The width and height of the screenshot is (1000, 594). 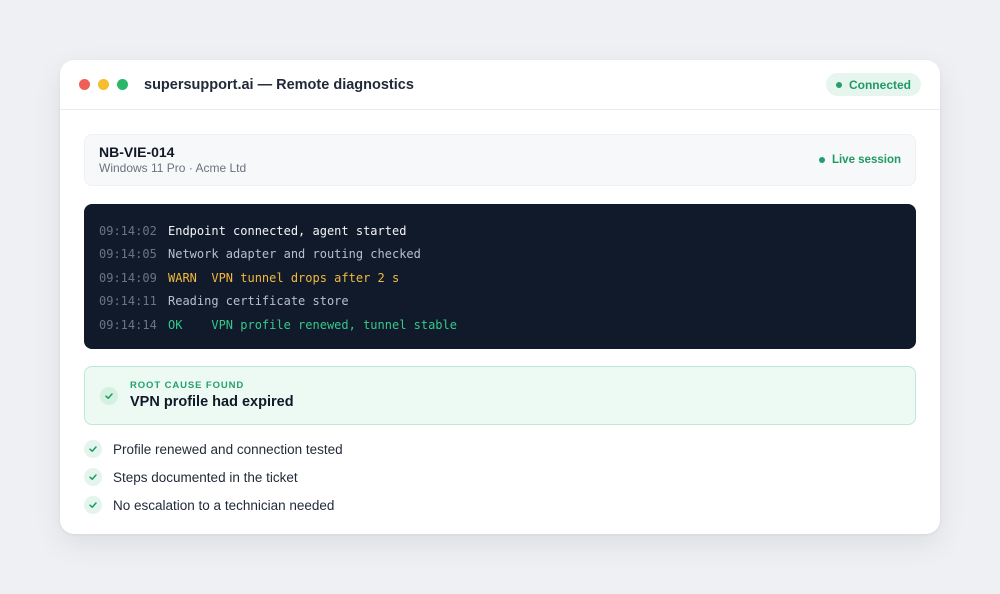 What do you see at coordinates (228, 449) in the screenshot?
I see `step-text: Profile renewed and connection tested` at bounding box center [228, 449].